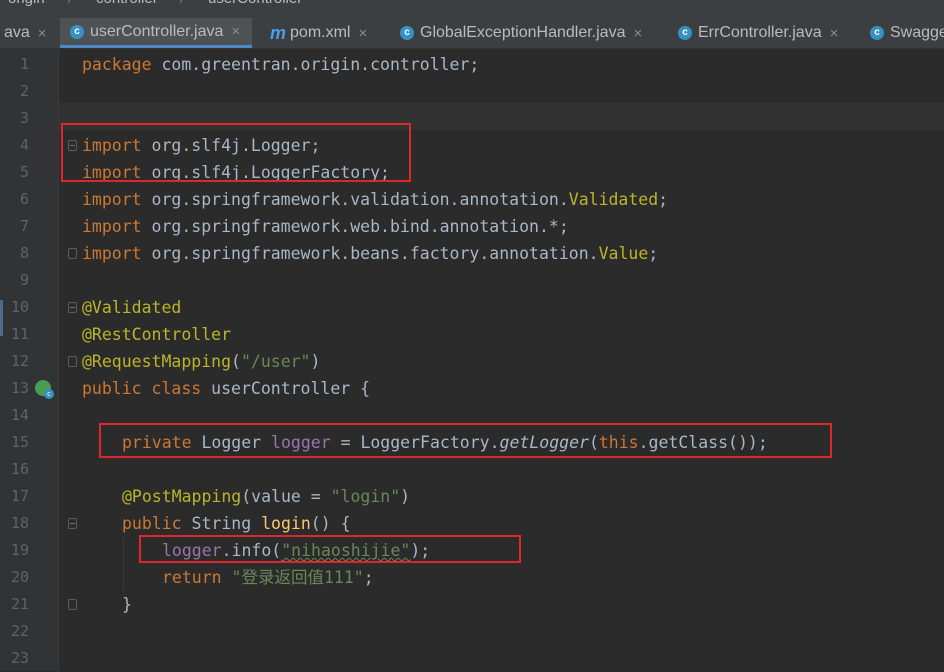  I want to click on spring-bean-icon: c, so click(44, 389).